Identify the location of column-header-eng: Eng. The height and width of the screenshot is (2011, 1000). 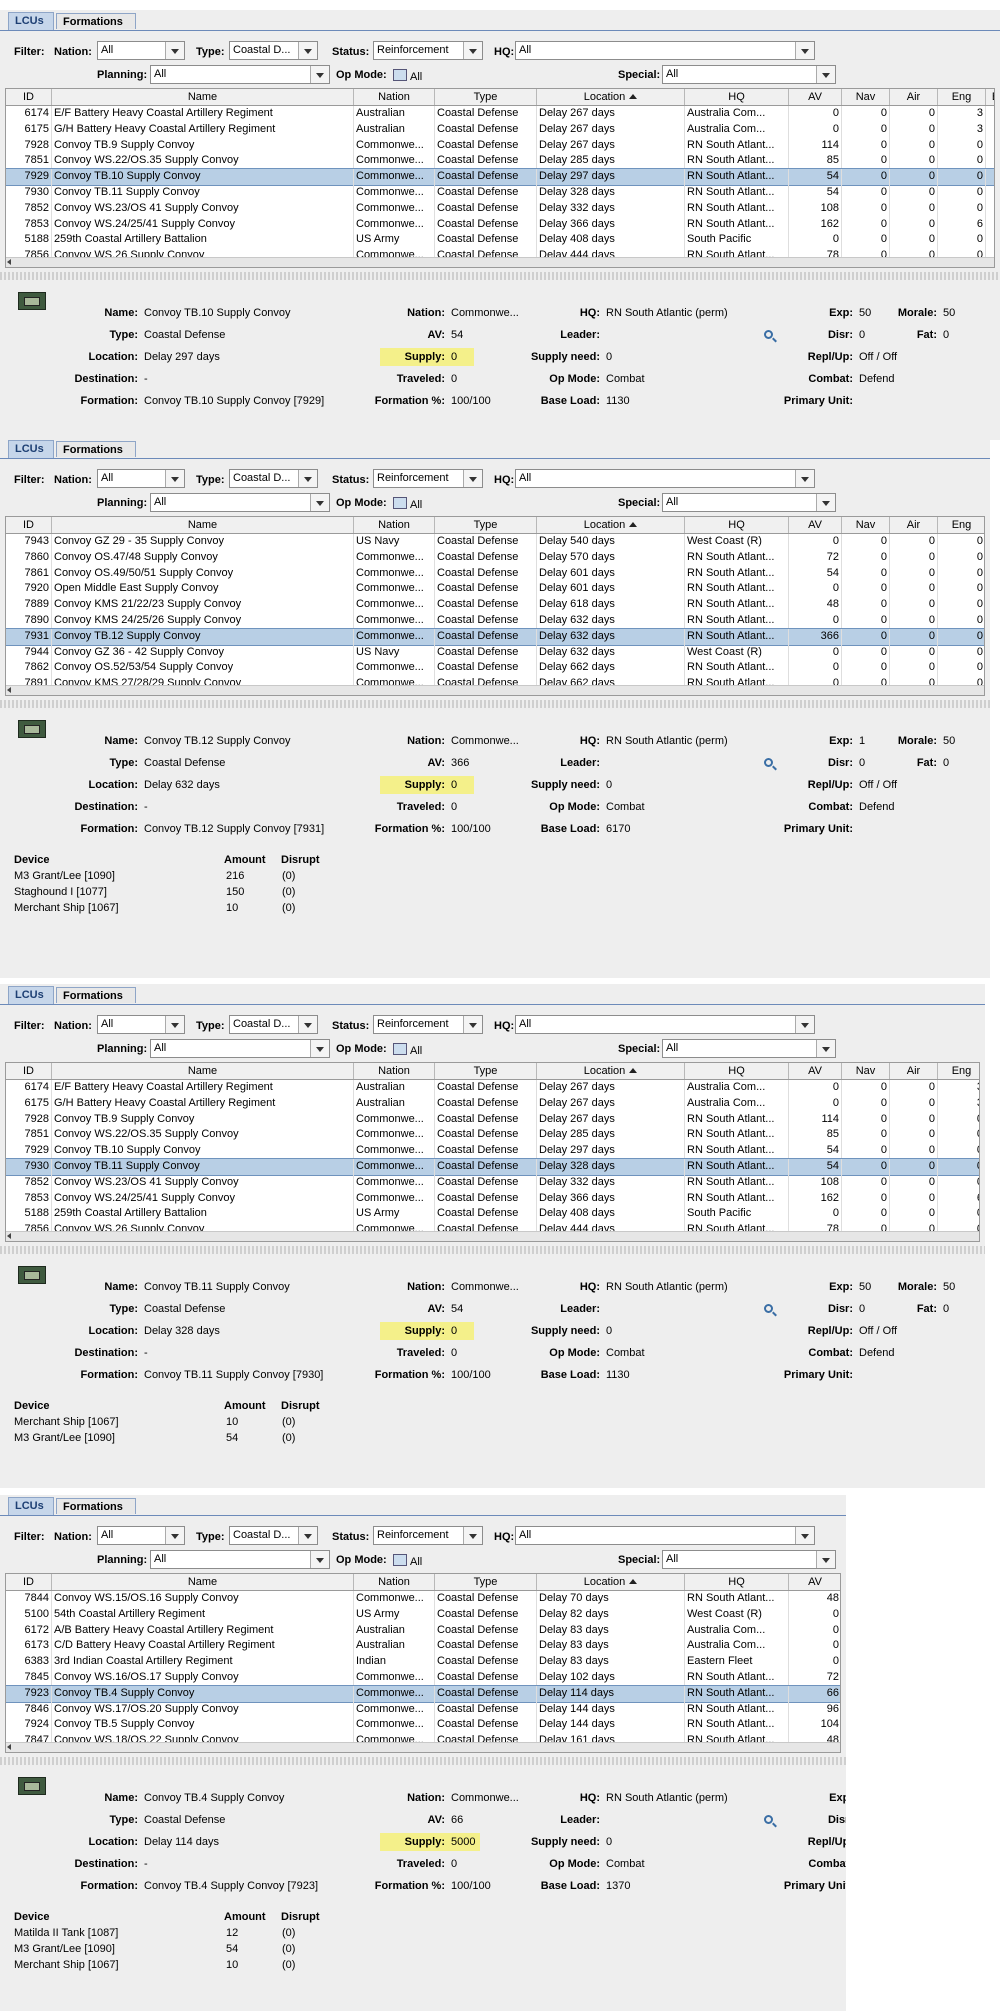
(958, 1071).